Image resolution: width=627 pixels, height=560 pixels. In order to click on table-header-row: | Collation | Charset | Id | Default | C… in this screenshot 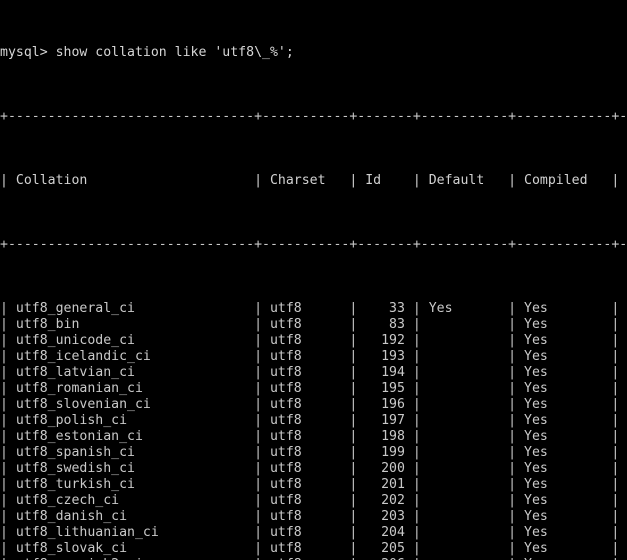, I will do `click(310, 180)`.